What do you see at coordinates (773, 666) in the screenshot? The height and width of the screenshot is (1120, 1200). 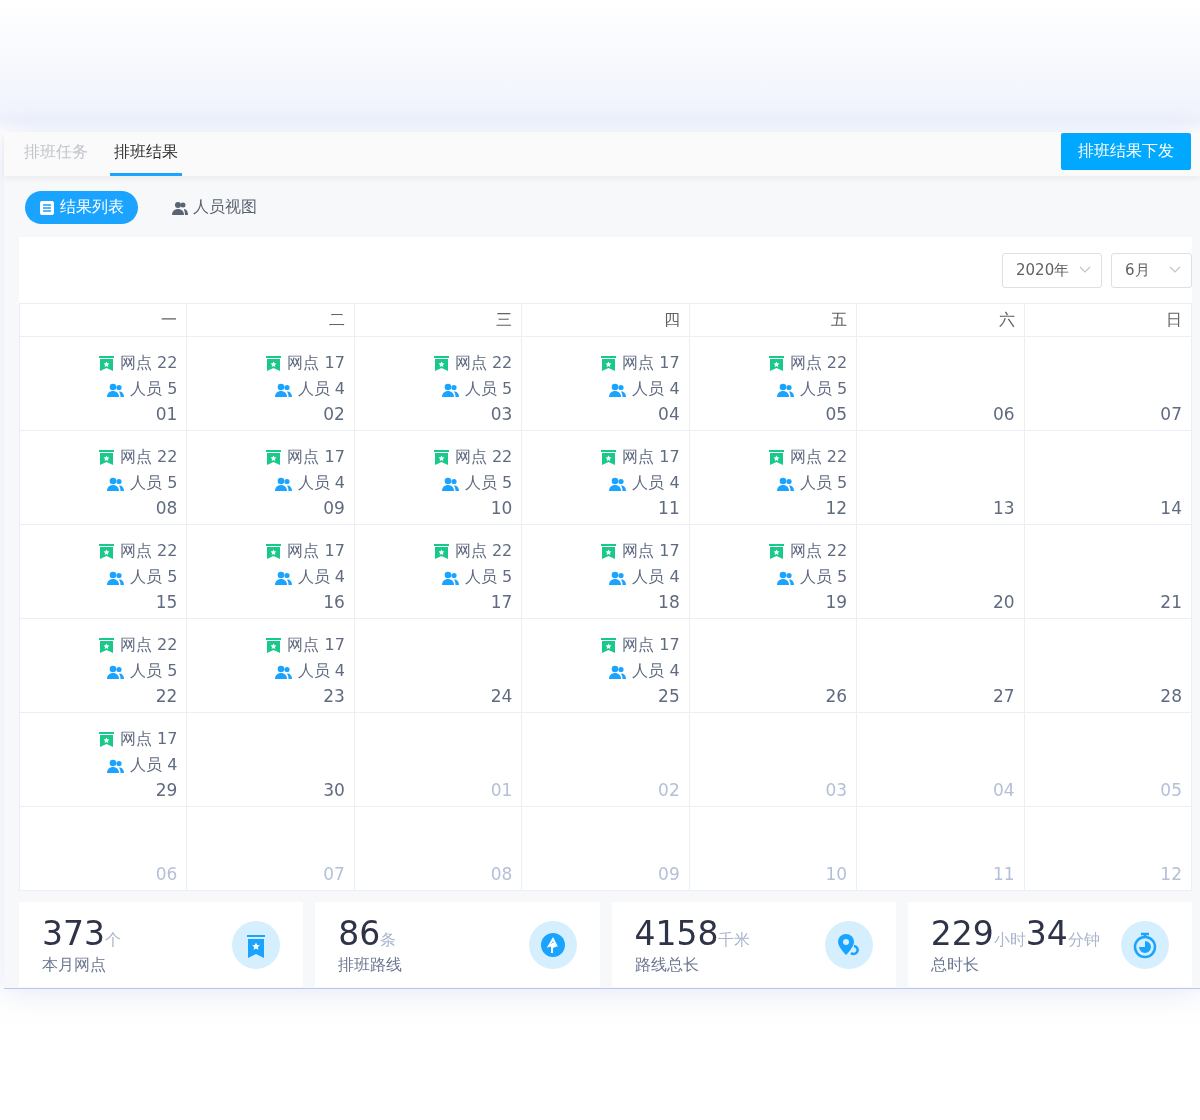 I see `day-cell: 26` at bounding box center [773, 666].